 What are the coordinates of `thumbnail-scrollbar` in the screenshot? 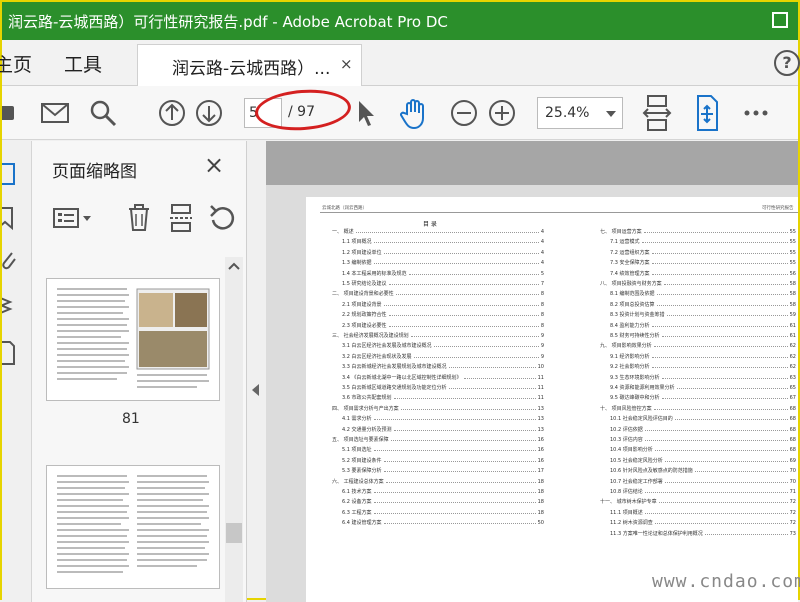 It's located at (234, 429).